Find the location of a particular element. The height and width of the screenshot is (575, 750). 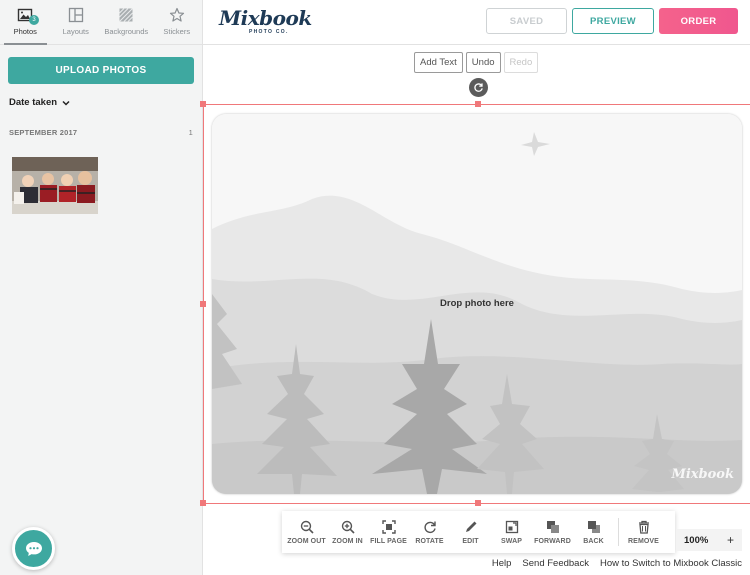

resize-handle-bottom is located at coordinates (478, 503).